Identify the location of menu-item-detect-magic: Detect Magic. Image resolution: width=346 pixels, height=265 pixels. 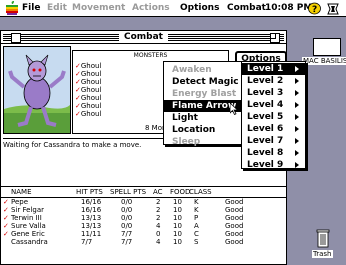
(203, 82).